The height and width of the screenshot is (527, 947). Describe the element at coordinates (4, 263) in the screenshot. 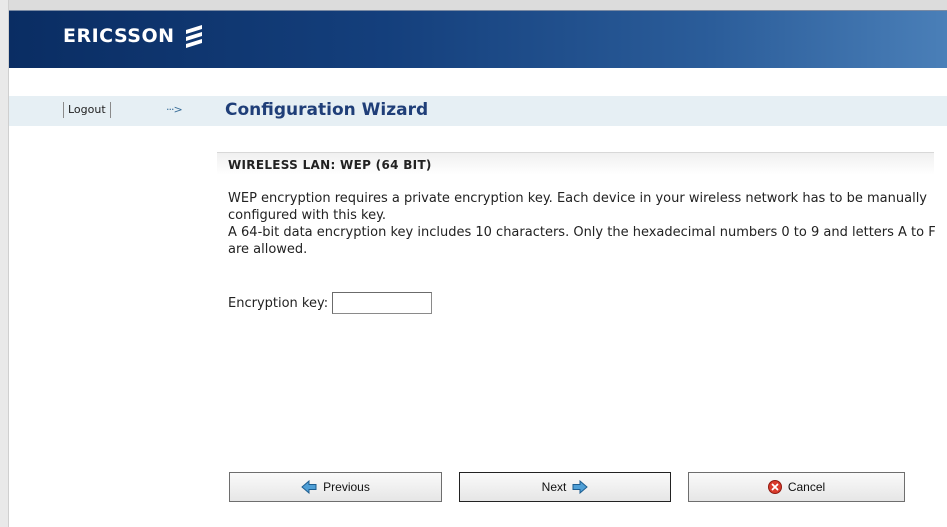

I see `left-frame-border` at that location.